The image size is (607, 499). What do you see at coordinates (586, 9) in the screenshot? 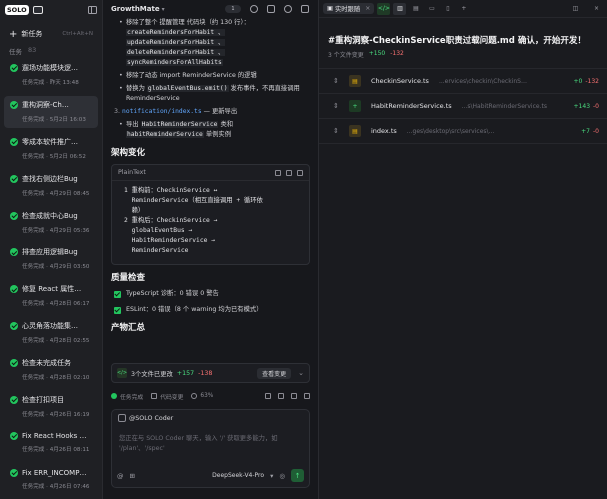
I see `window-controls: ◫ ×` at bounding box center [586, 9].